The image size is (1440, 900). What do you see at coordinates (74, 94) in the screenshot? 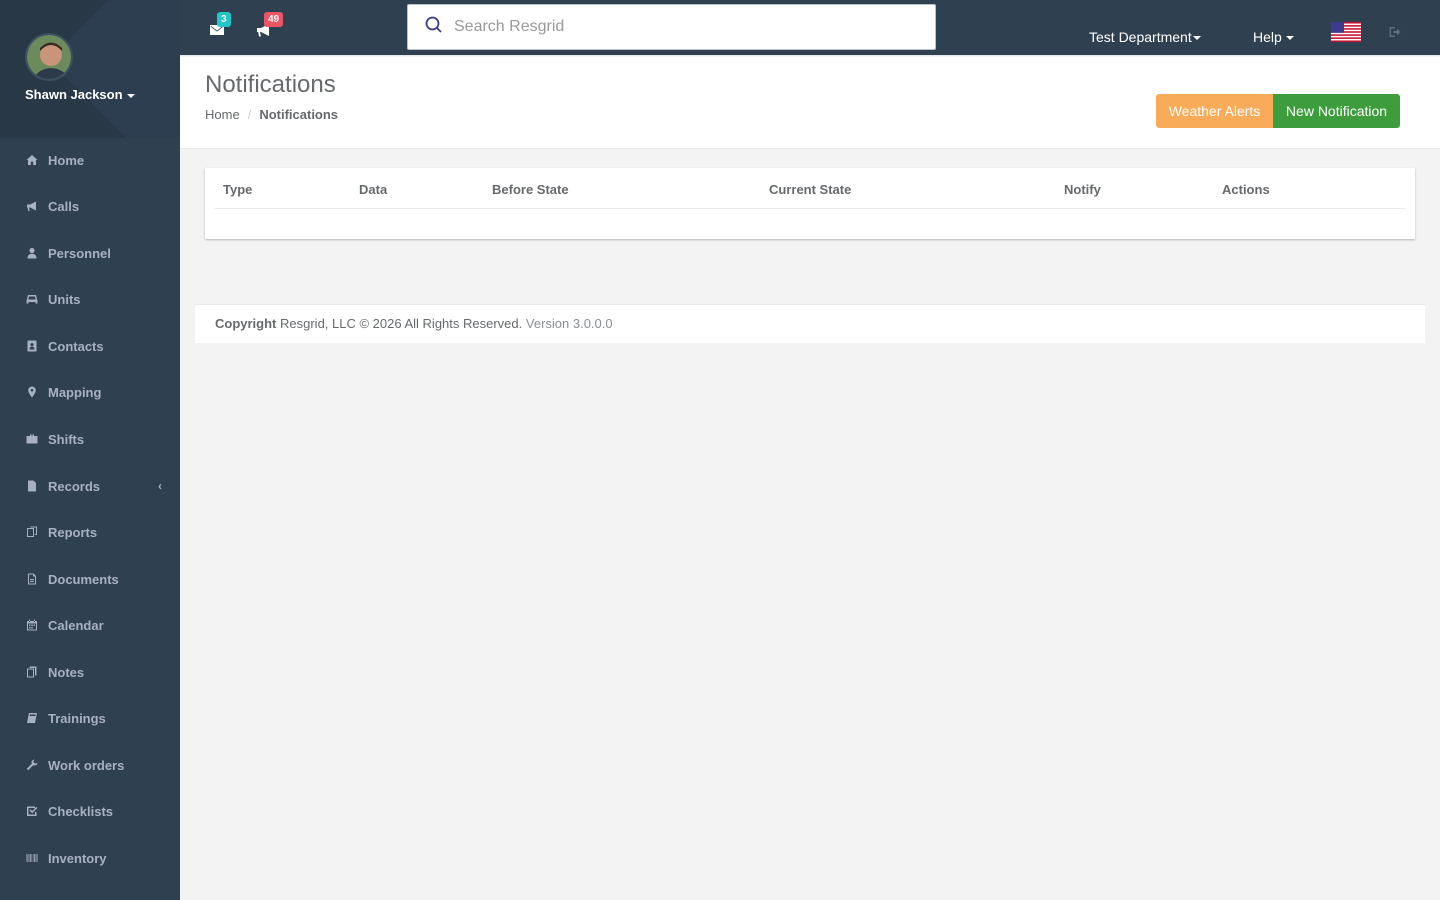
I see `user-name: Shawn Jackson` at bounding box center [74, 94].